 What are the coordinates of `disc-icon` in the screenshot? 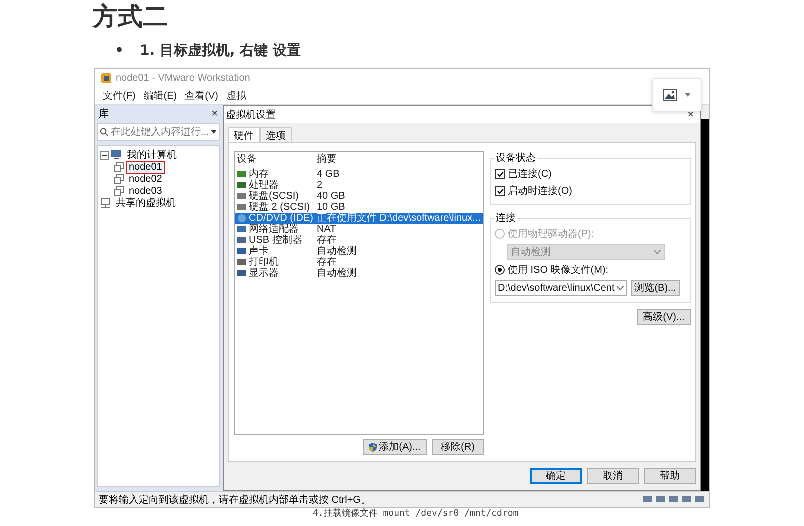 It's located at (242, 218).